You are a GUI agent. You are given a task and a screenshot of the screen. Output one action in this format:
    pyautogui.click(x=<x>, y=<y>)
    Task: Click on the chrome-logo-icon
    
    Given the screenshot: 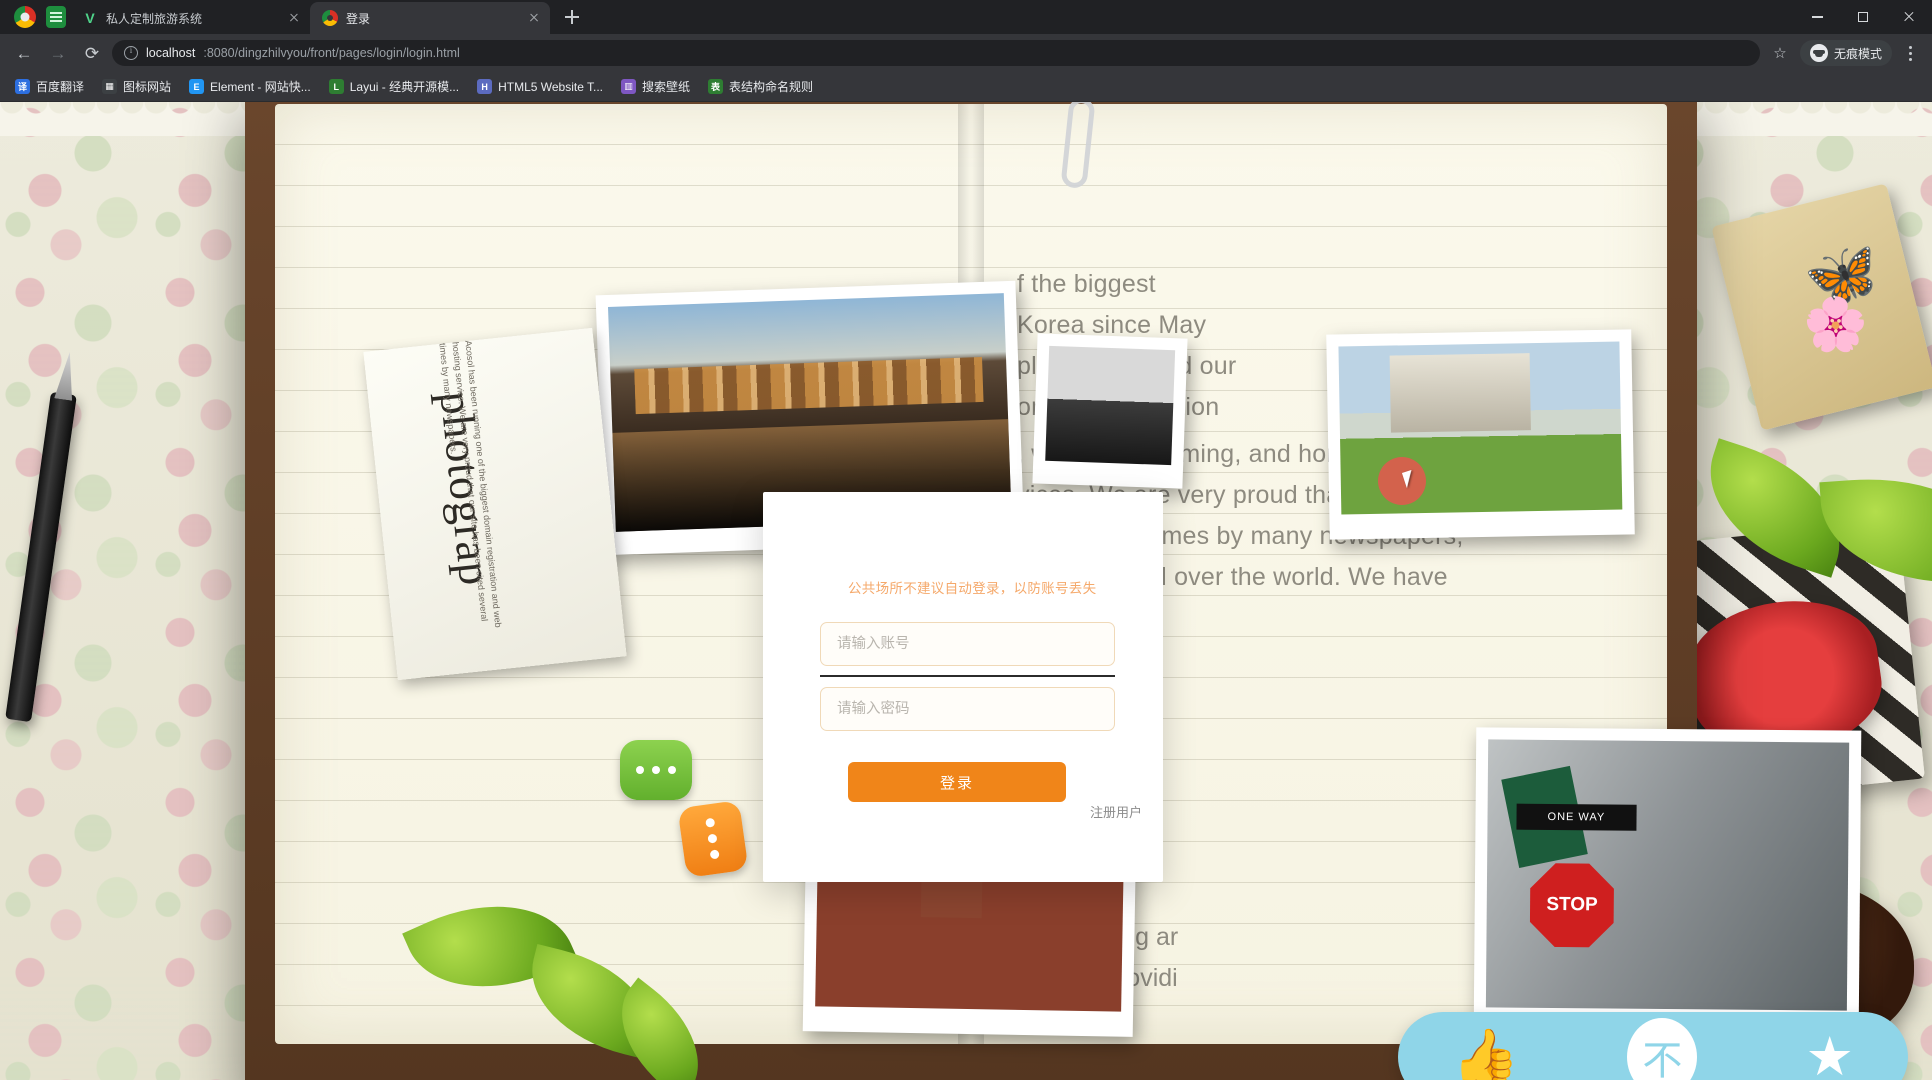 What is the action you would take?
    pyautogui.click(x=25, y=17)
    